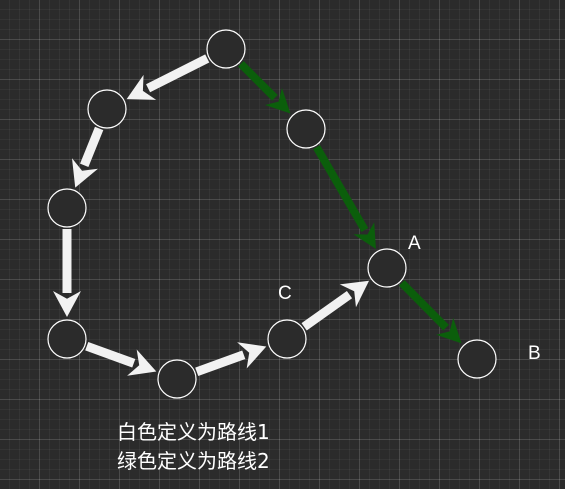 This screenshot has width=565, height=489. I want to click on route1-arrow-w2-to-w3, so click(67, 273).